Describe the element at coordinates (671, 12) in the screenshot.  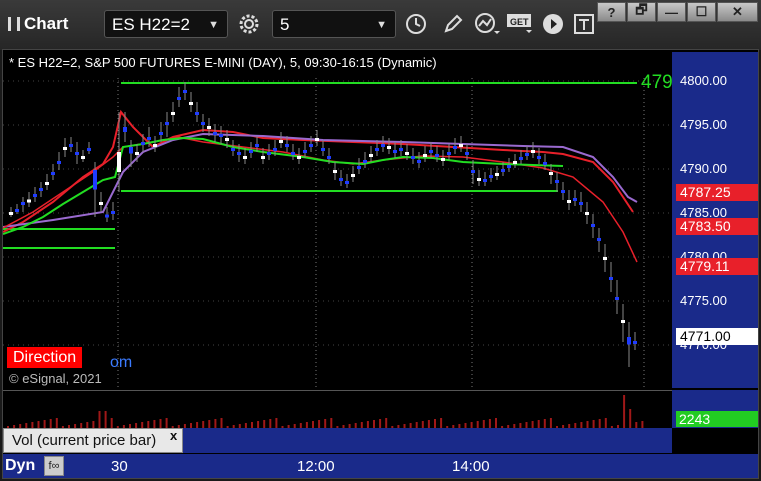
I see `minimize-button: —` at that location.